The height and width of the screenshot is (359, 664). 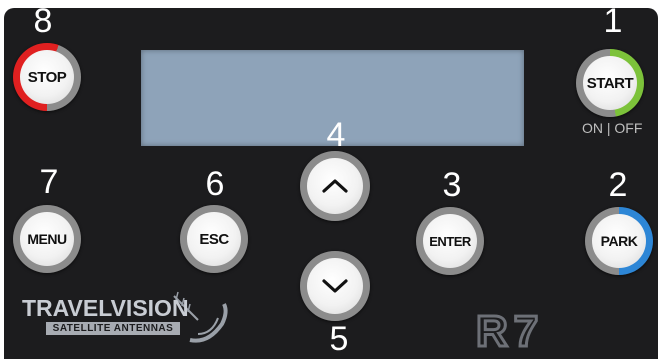 I want to click on enter-button: ENTER, so click(x=450, y=241).